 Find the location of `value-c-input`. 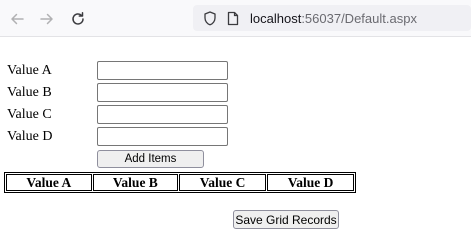

value-c-input is located at coordinates (162, 114).